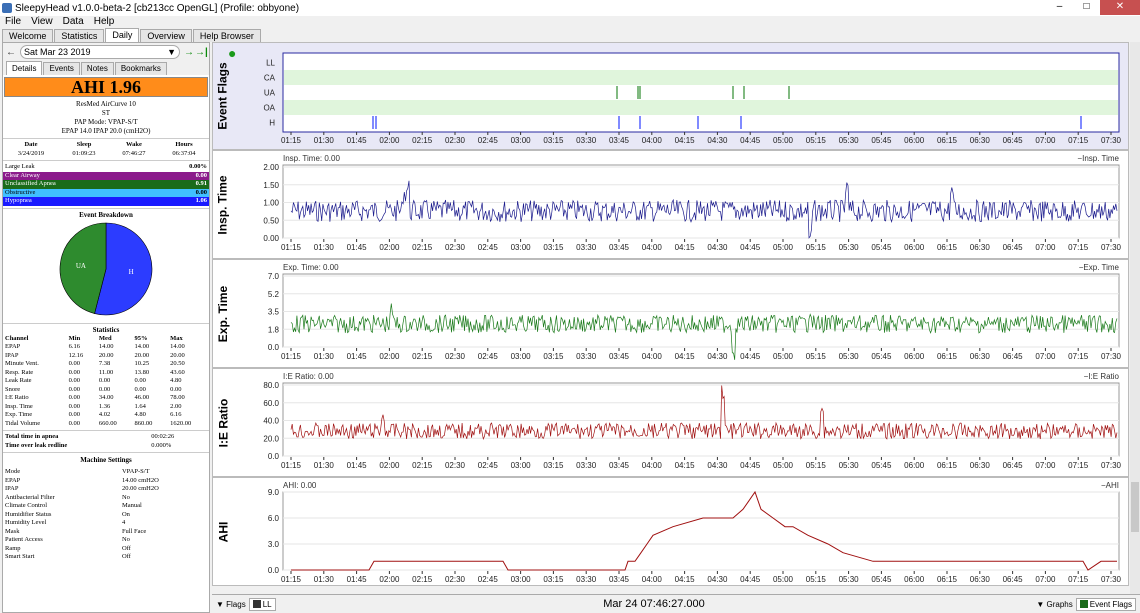  I want to click on stats-value: 1620.00, so click(181, 423).